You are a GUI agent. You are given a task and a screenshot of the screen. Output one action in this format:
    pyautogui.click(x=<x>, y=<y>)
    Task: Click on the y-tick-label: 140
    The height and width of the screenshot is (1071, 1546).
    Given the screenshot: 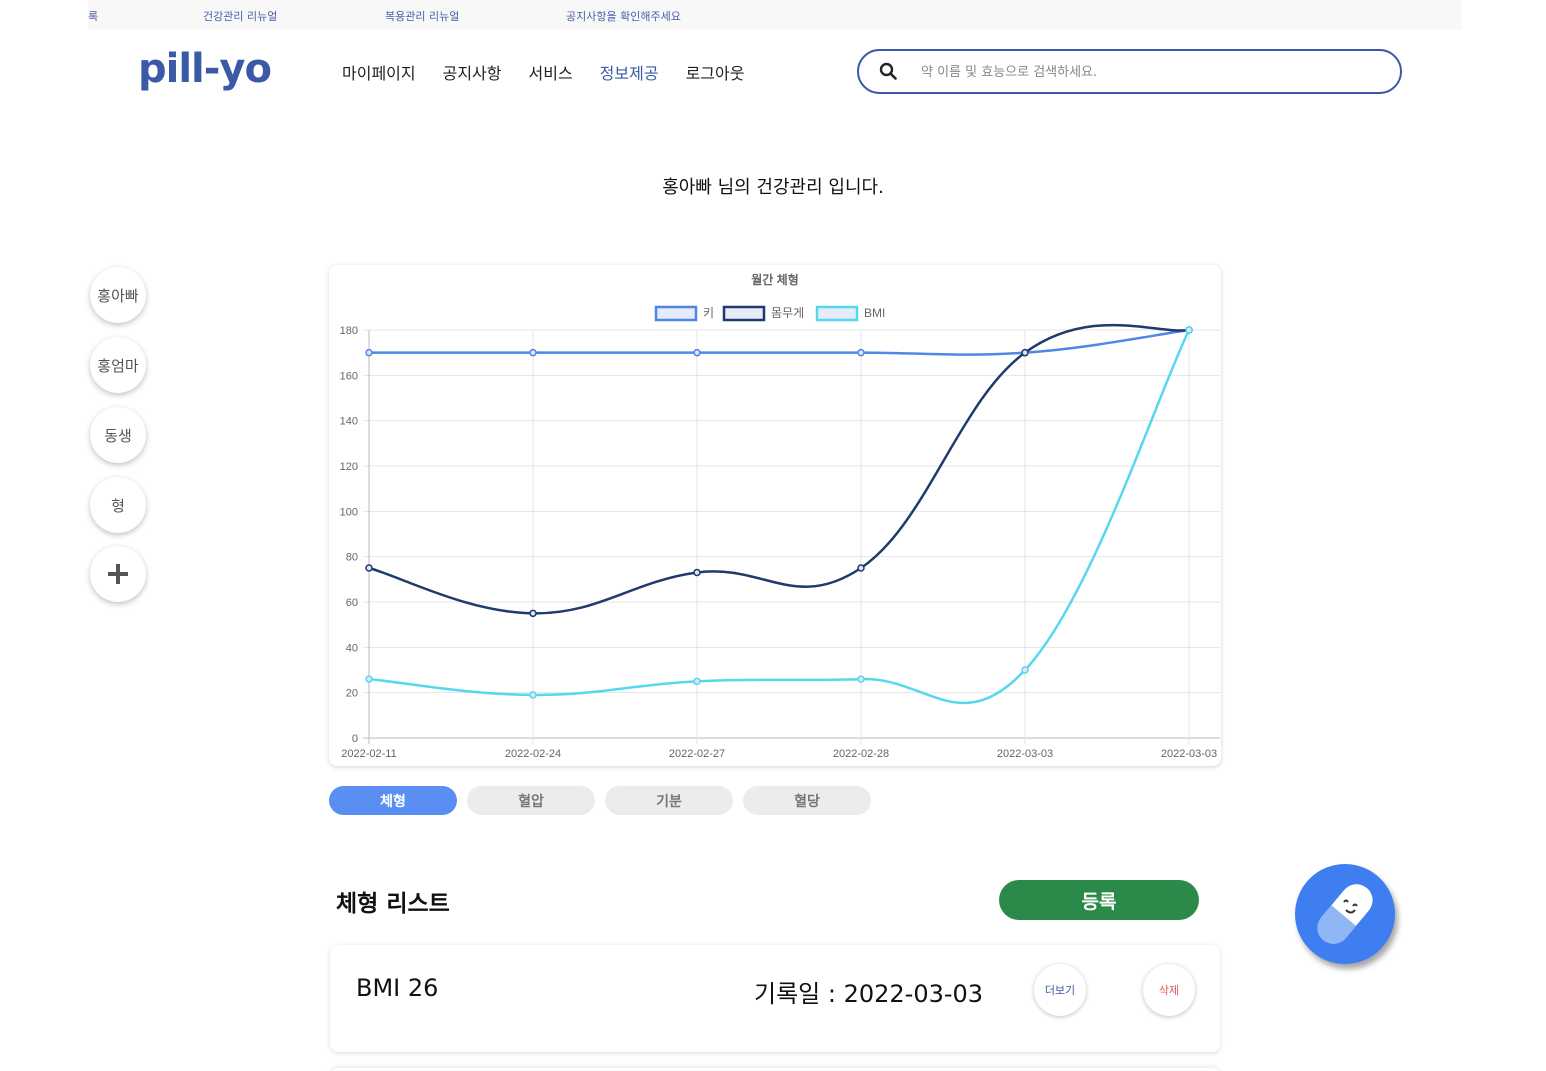 What is the action you would take?
    pyautogui.click(x=349, y=422)
    